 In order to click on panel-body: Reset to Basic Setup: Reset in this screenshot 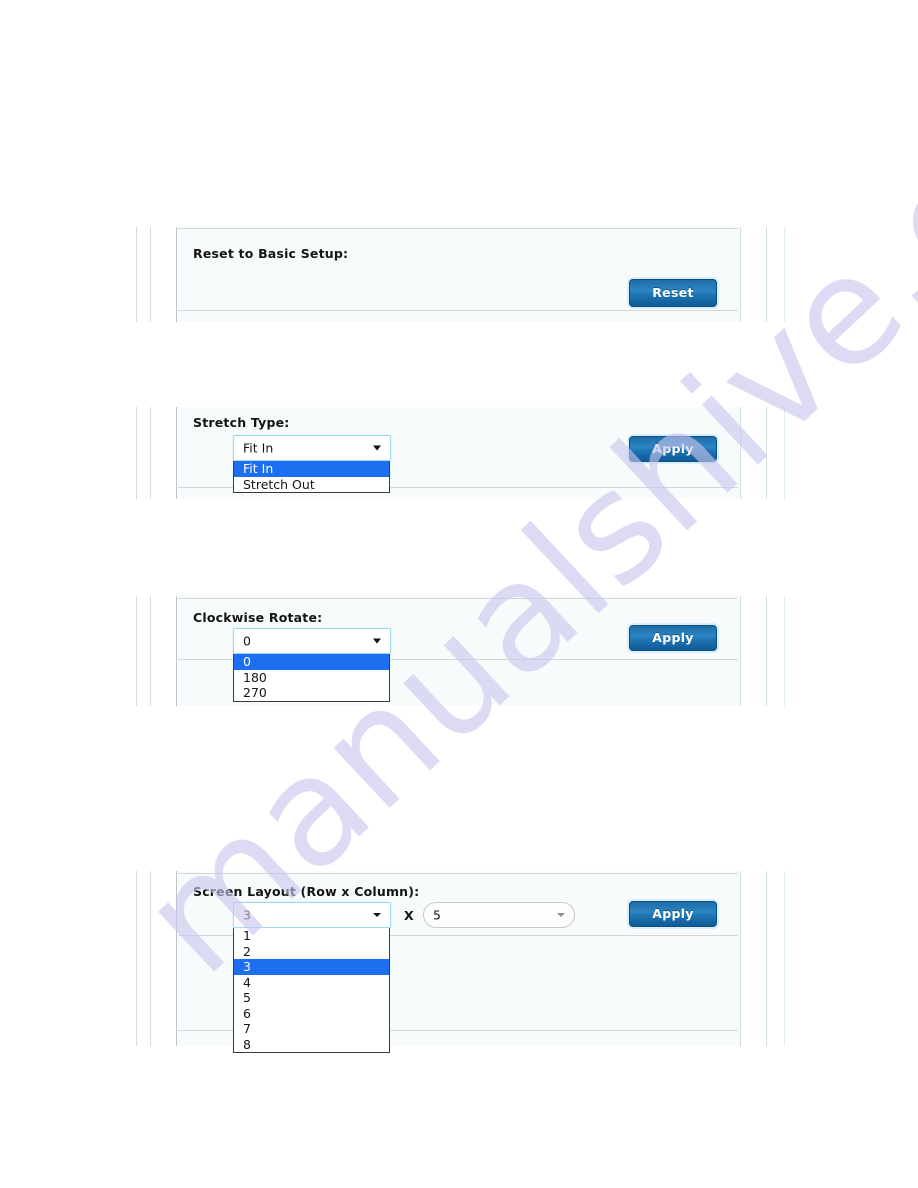, I will do `click(458, 274)`.